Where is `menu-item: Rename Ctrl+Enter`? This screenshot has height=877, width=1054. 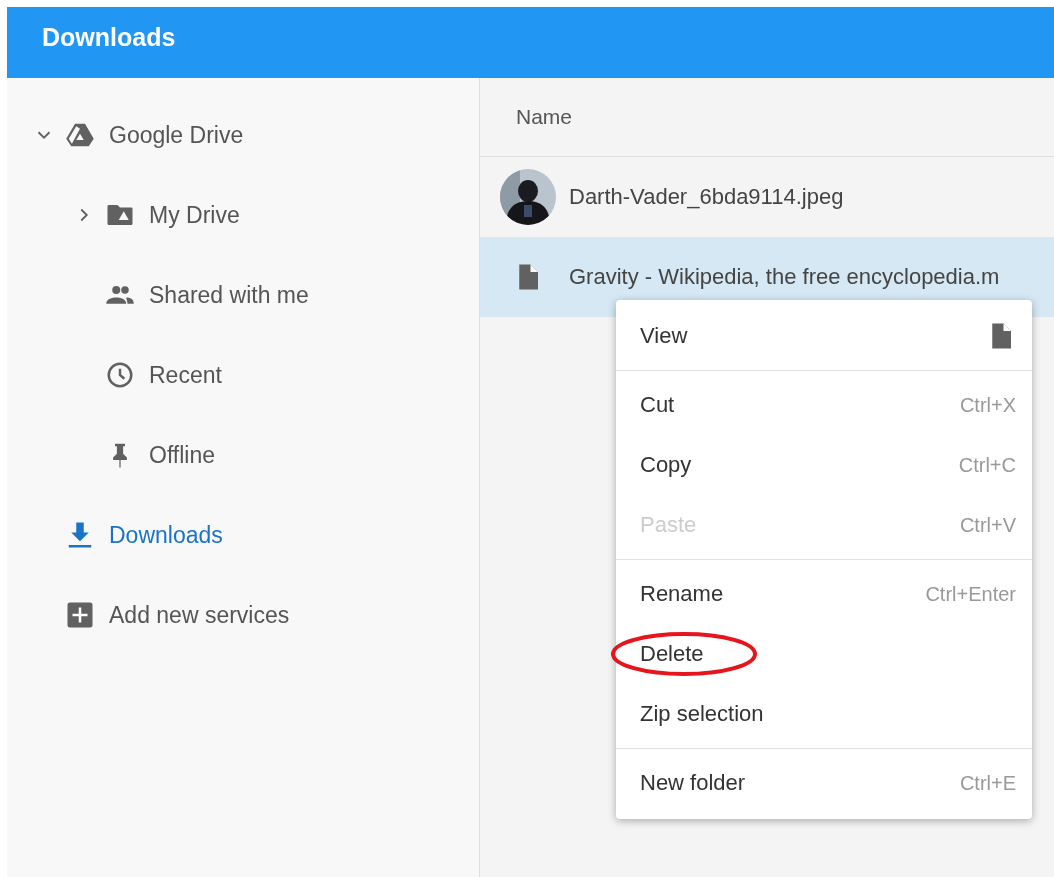
menu-item: Rename Ctrl+Enter is located at coordinates (824, 594).